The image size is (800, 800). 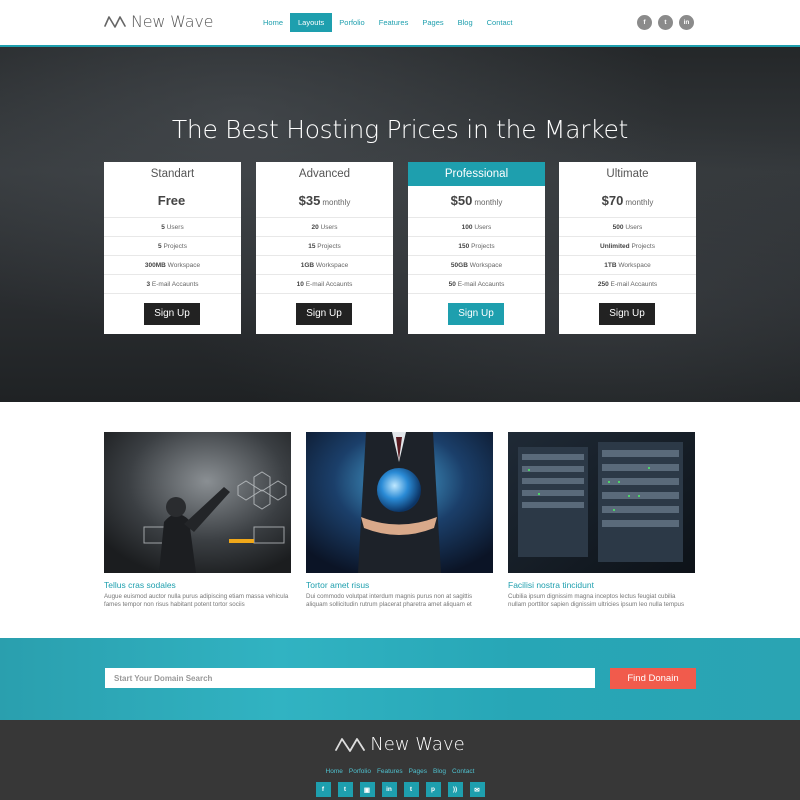 I want to click on wave-logo-icon, so click(x=115, y=21).